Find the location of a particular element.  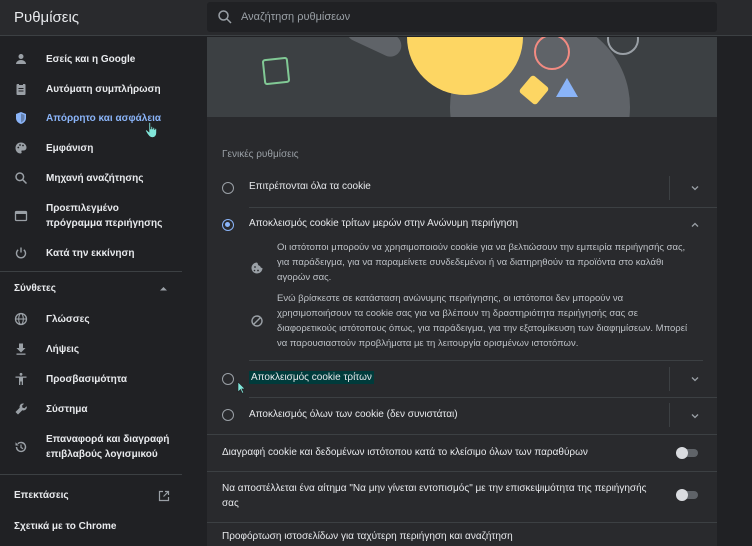

sidebar-item-appearance: Εμφάνιση is located at coordinates (91, 148).